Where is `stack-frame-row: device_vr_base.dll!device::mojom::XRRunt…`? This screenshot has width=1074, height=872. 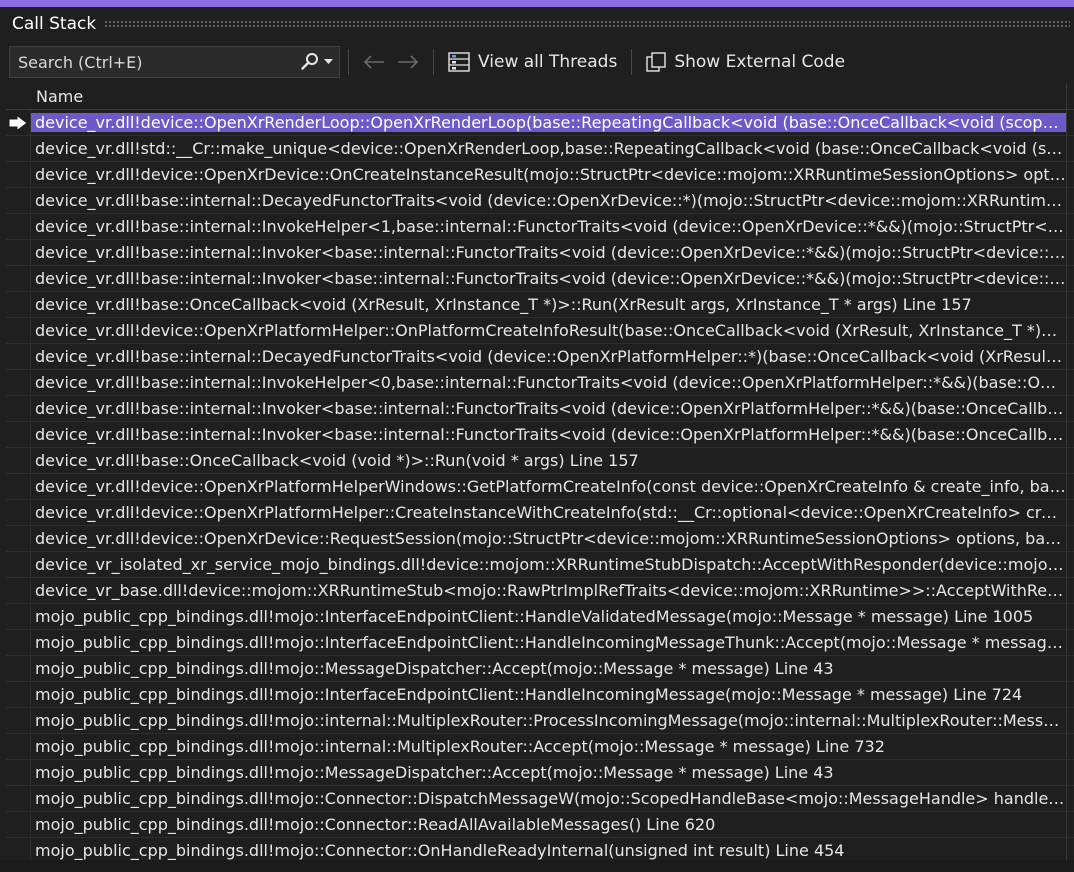
stack-frame-row: device_vr_base.dll!device::mojom::XRRunt… is located at coordinates (540, 591).